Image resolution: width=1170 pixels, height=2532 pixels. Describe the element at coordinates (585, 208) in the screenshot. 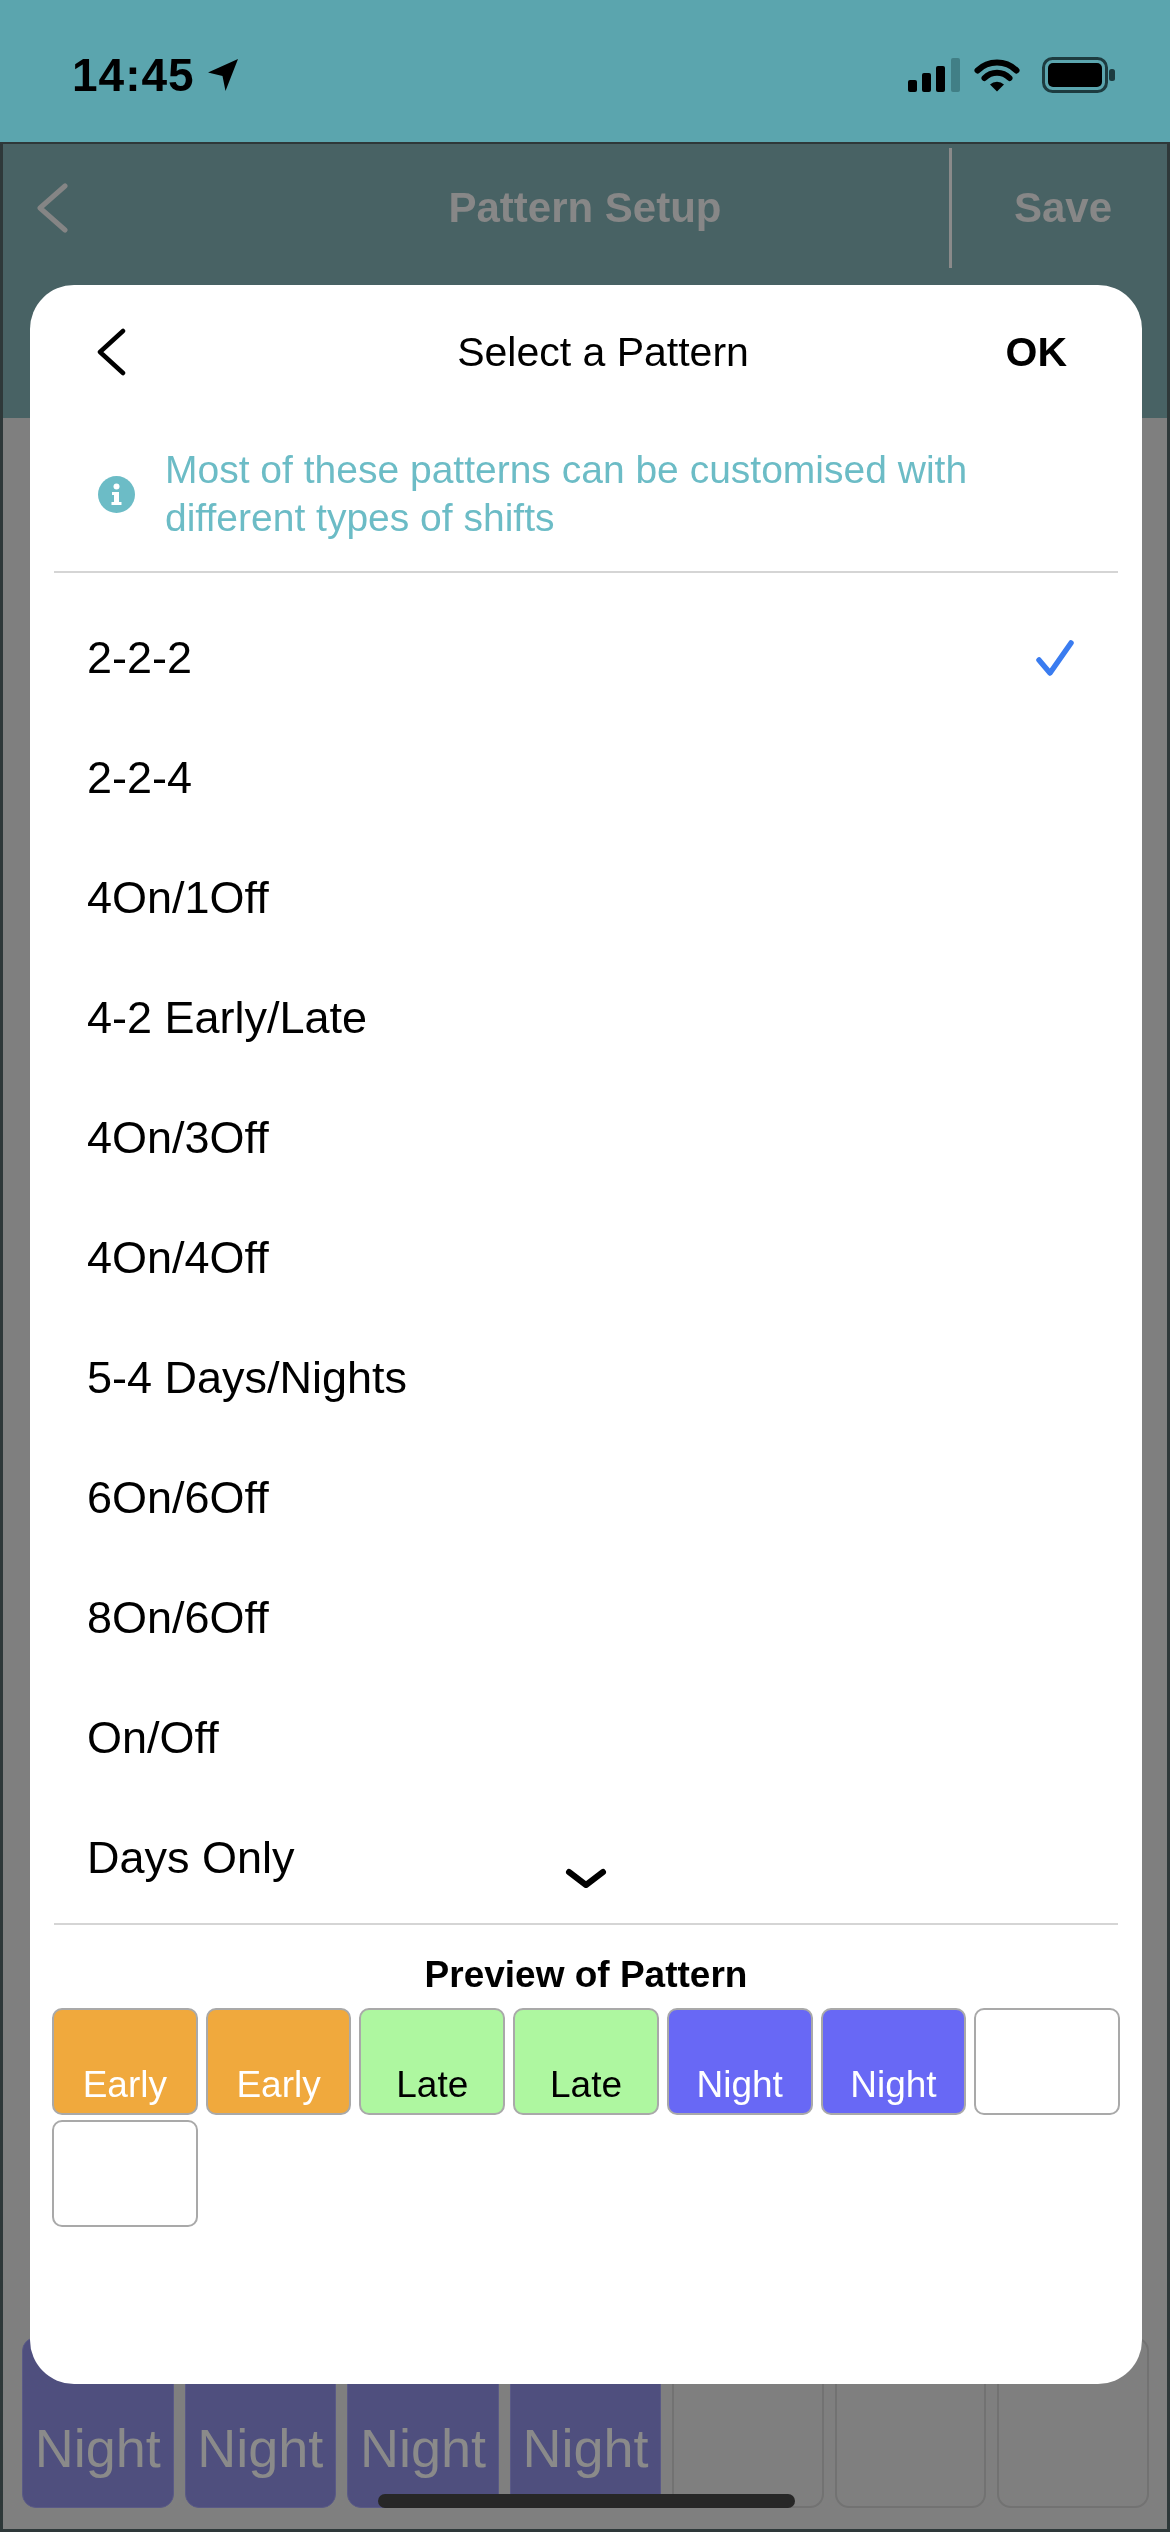

I see `screen-title: Pattern Setup` at that location.